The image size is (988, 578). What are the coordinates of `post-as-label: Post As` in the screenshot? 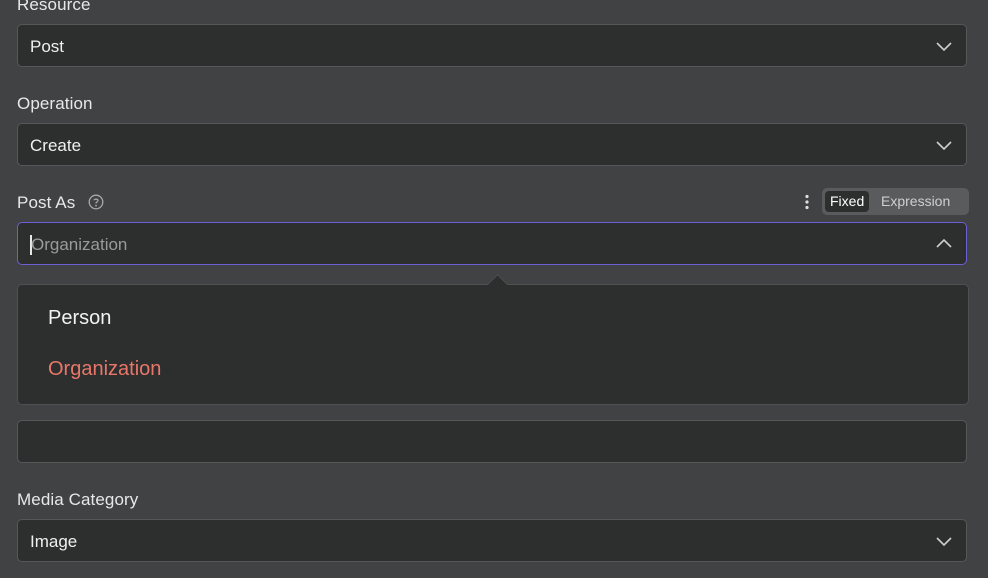 It's located at (46, 202).